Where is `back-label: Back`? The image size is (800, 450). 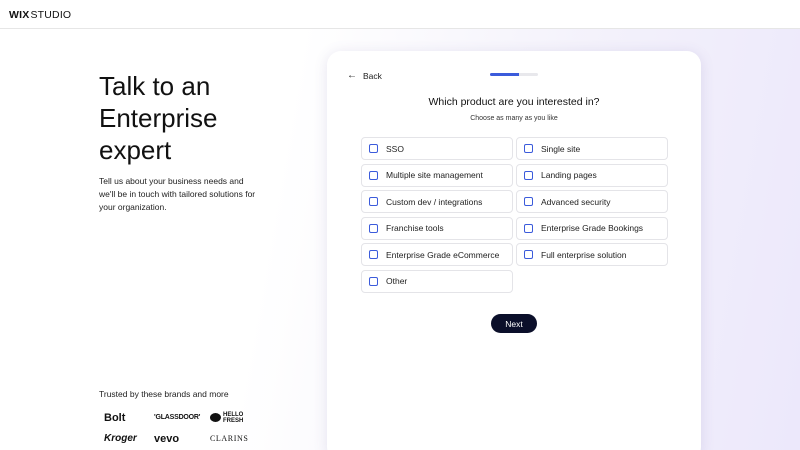 back-label: Back is located at coordinates (372, 75).